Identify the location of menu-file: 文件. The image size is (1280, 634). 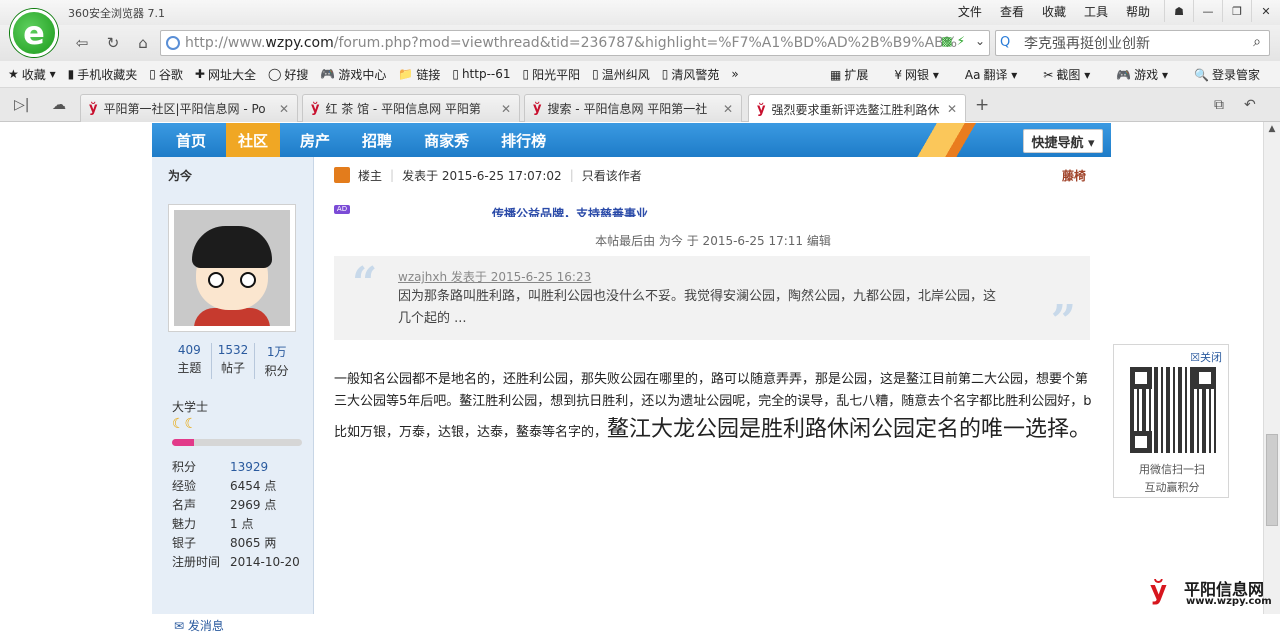
(970, 11).